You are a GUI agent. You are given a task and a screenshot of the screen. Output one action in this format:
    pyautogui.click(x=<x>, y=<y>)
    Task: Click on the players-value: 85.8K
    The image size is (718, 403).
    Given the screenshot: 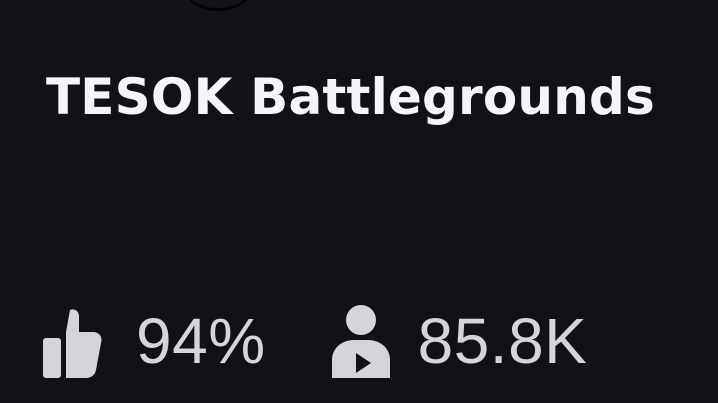 What is the action you would take?
    pyautogui.click(x=502, y=341)
    